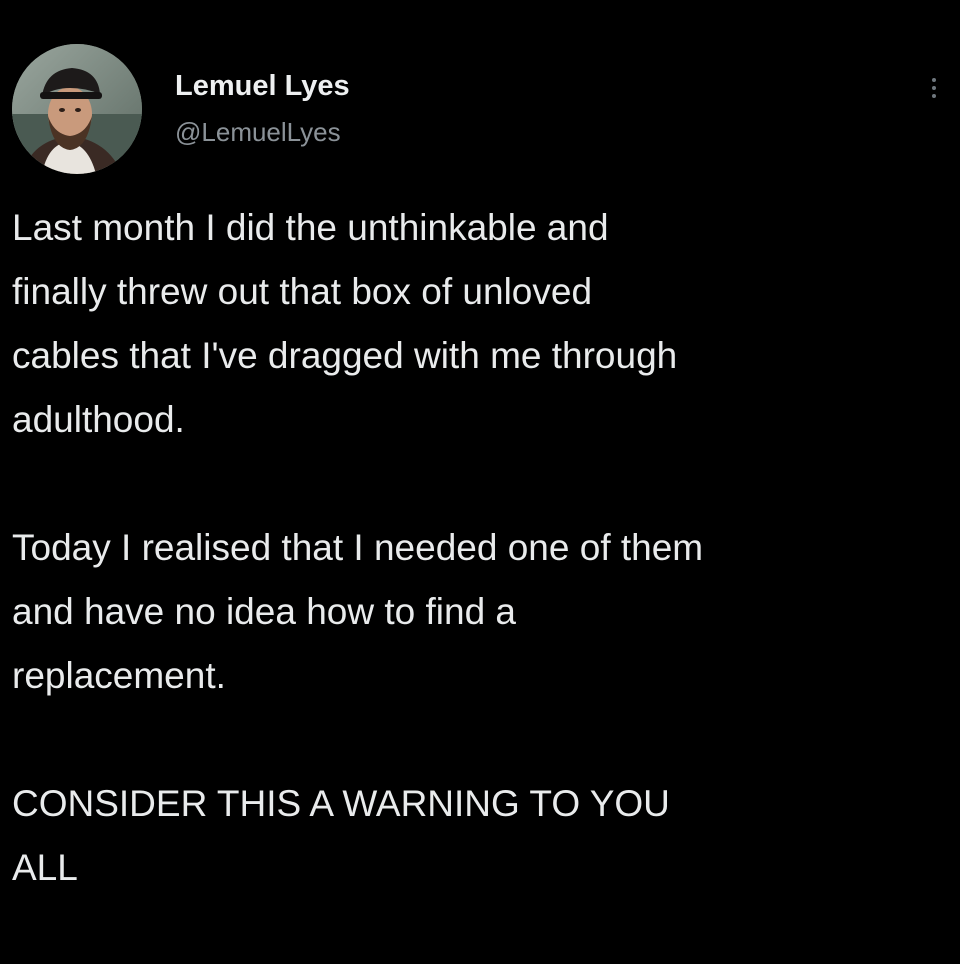 The height and width of the screenshot is (964, 960). Describe the element at coordinates (341, 803) in the screenshot. I see `tweet-text-line: CONSIDER THIS A WARNING TO YOU` at that location.